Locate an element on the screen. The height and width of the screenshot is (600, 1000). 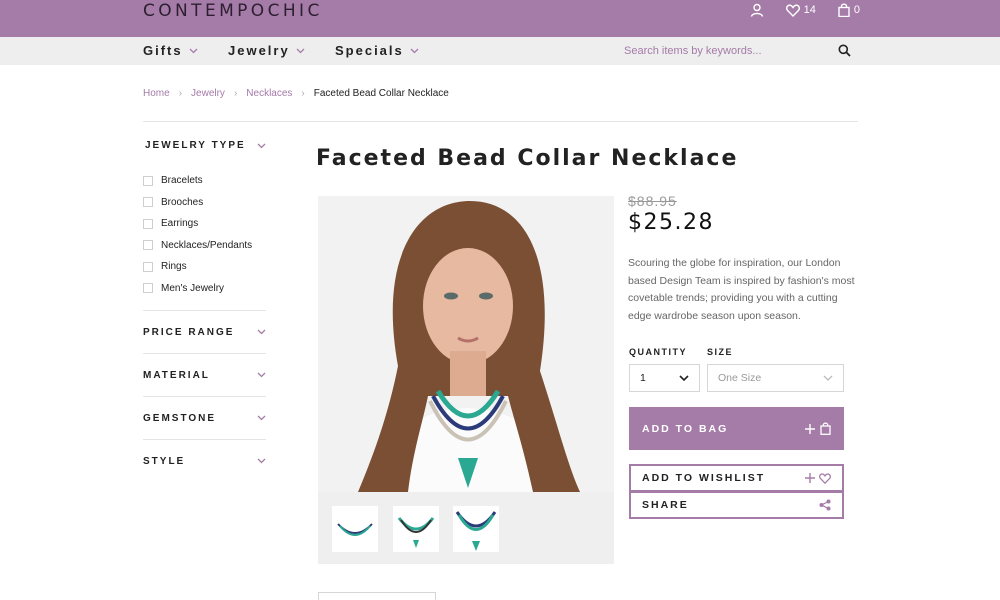
option-label: Rings is located at coordinates (174, 267).